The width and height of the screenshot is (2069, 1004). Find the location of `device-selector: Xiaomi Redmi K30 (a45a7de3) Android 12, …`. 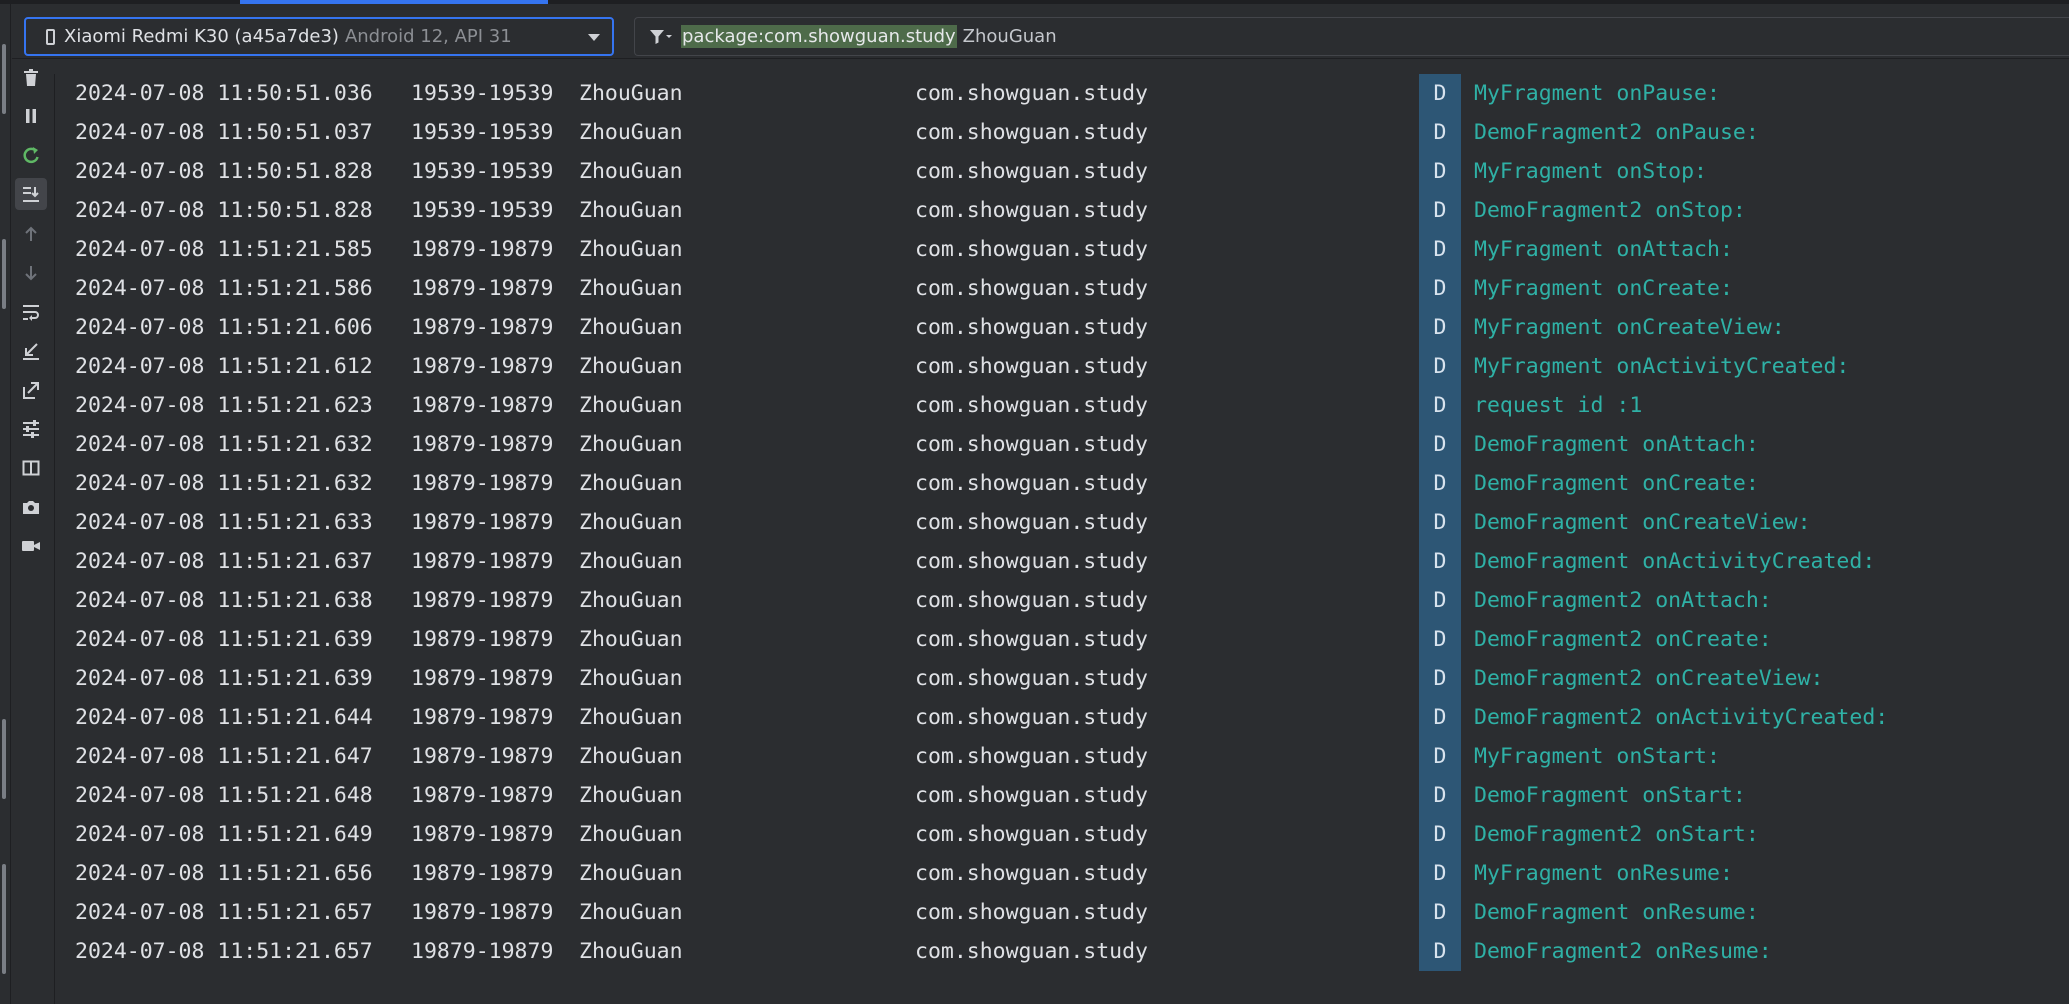

device-selector: Xiaomi Redmi K30 (a45a7de3) Android 12, … is located at coordinates (319, 36).